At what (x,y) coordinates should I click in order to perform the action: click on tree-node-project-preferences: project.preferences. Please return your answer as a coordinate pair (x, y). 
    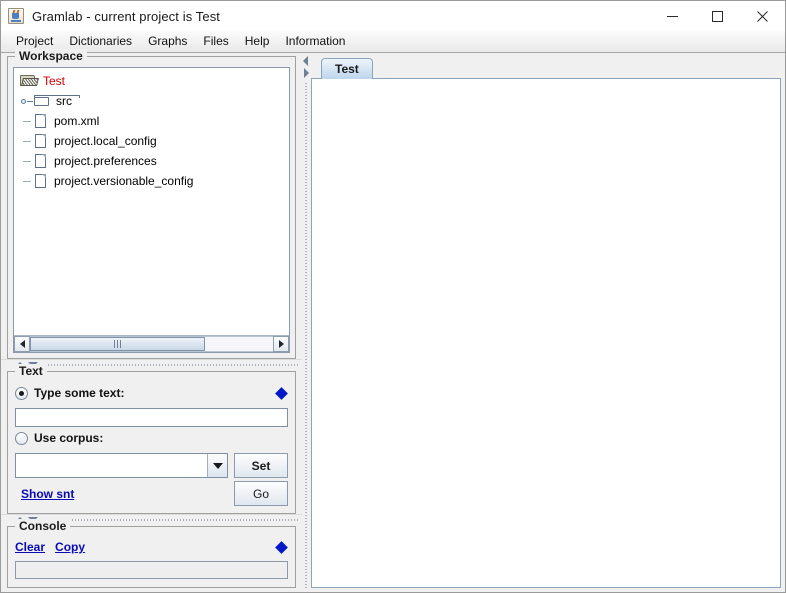
    Looking at the image, I should click on (151, 161).